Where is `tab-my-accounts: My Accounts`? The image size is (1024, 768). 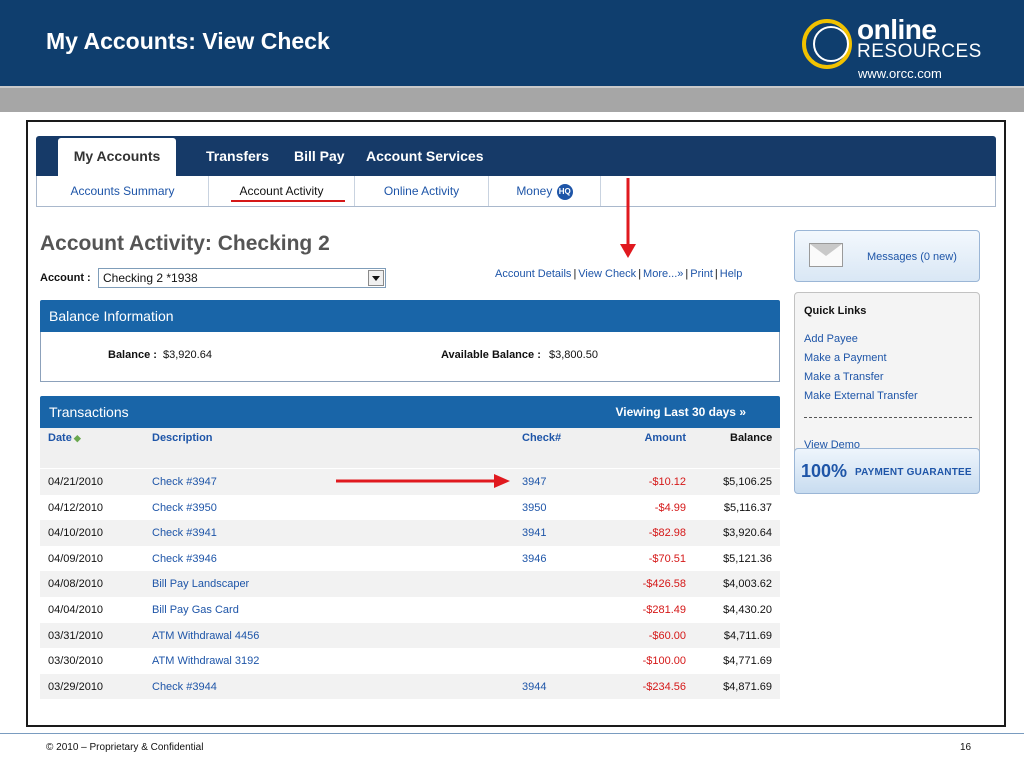
tab-my-accounts: My Accounts is located at coordinates (117, 157).